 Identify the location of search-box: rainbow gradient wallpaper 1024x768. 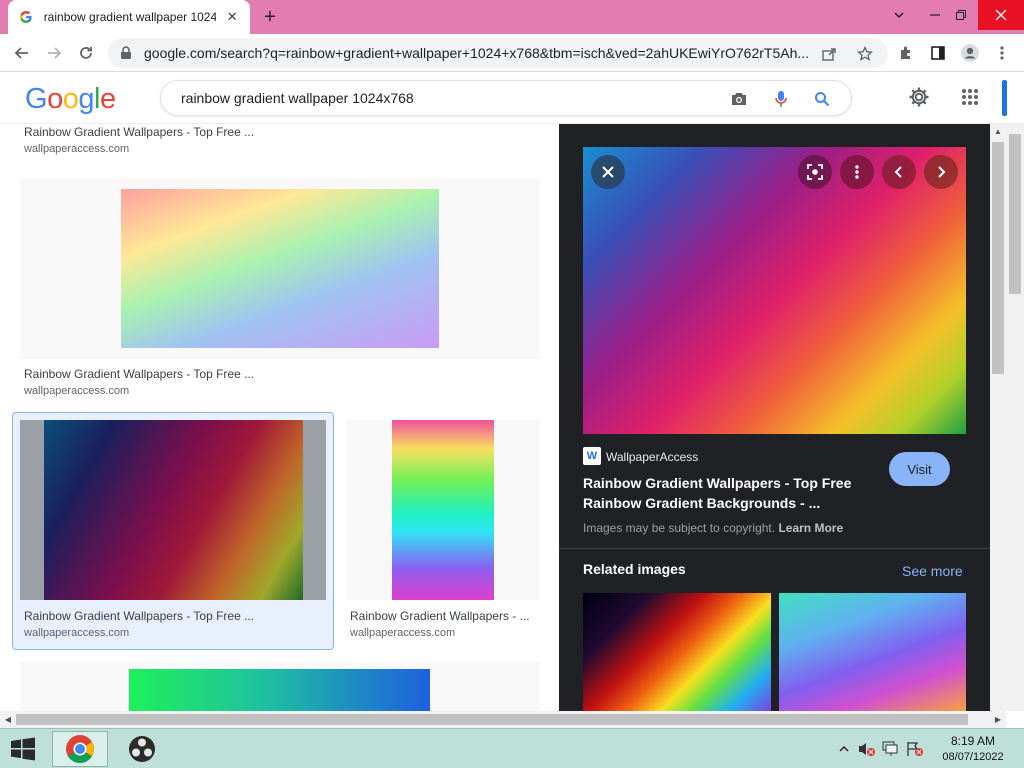
(506, 98).